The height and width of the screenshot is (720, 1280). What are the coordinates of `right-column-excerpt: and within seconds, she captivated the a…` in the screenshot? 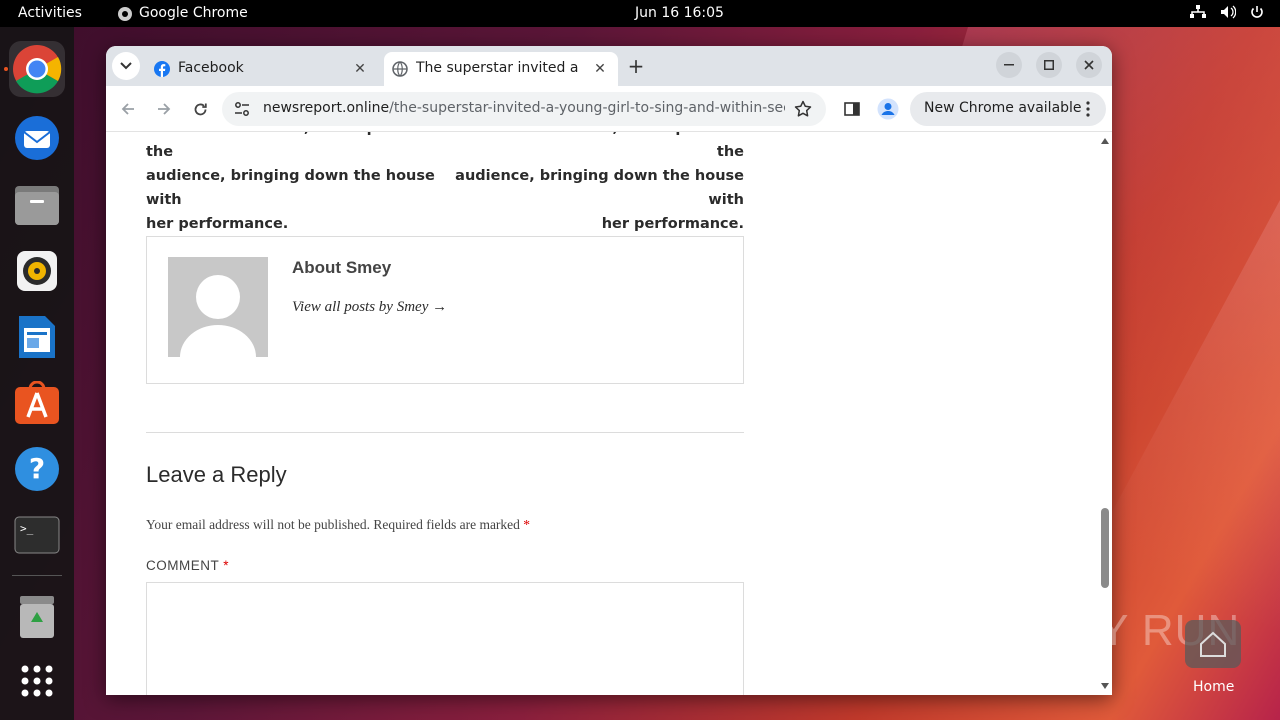 It's located at (594, 184).